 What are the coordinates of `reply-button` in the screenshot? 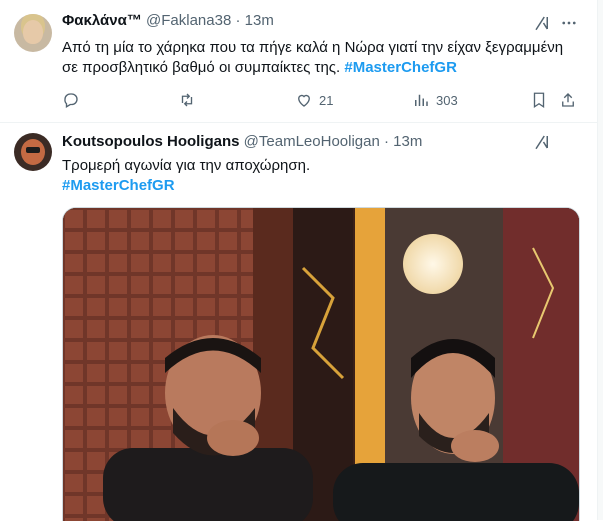 It's located at (71, 100).